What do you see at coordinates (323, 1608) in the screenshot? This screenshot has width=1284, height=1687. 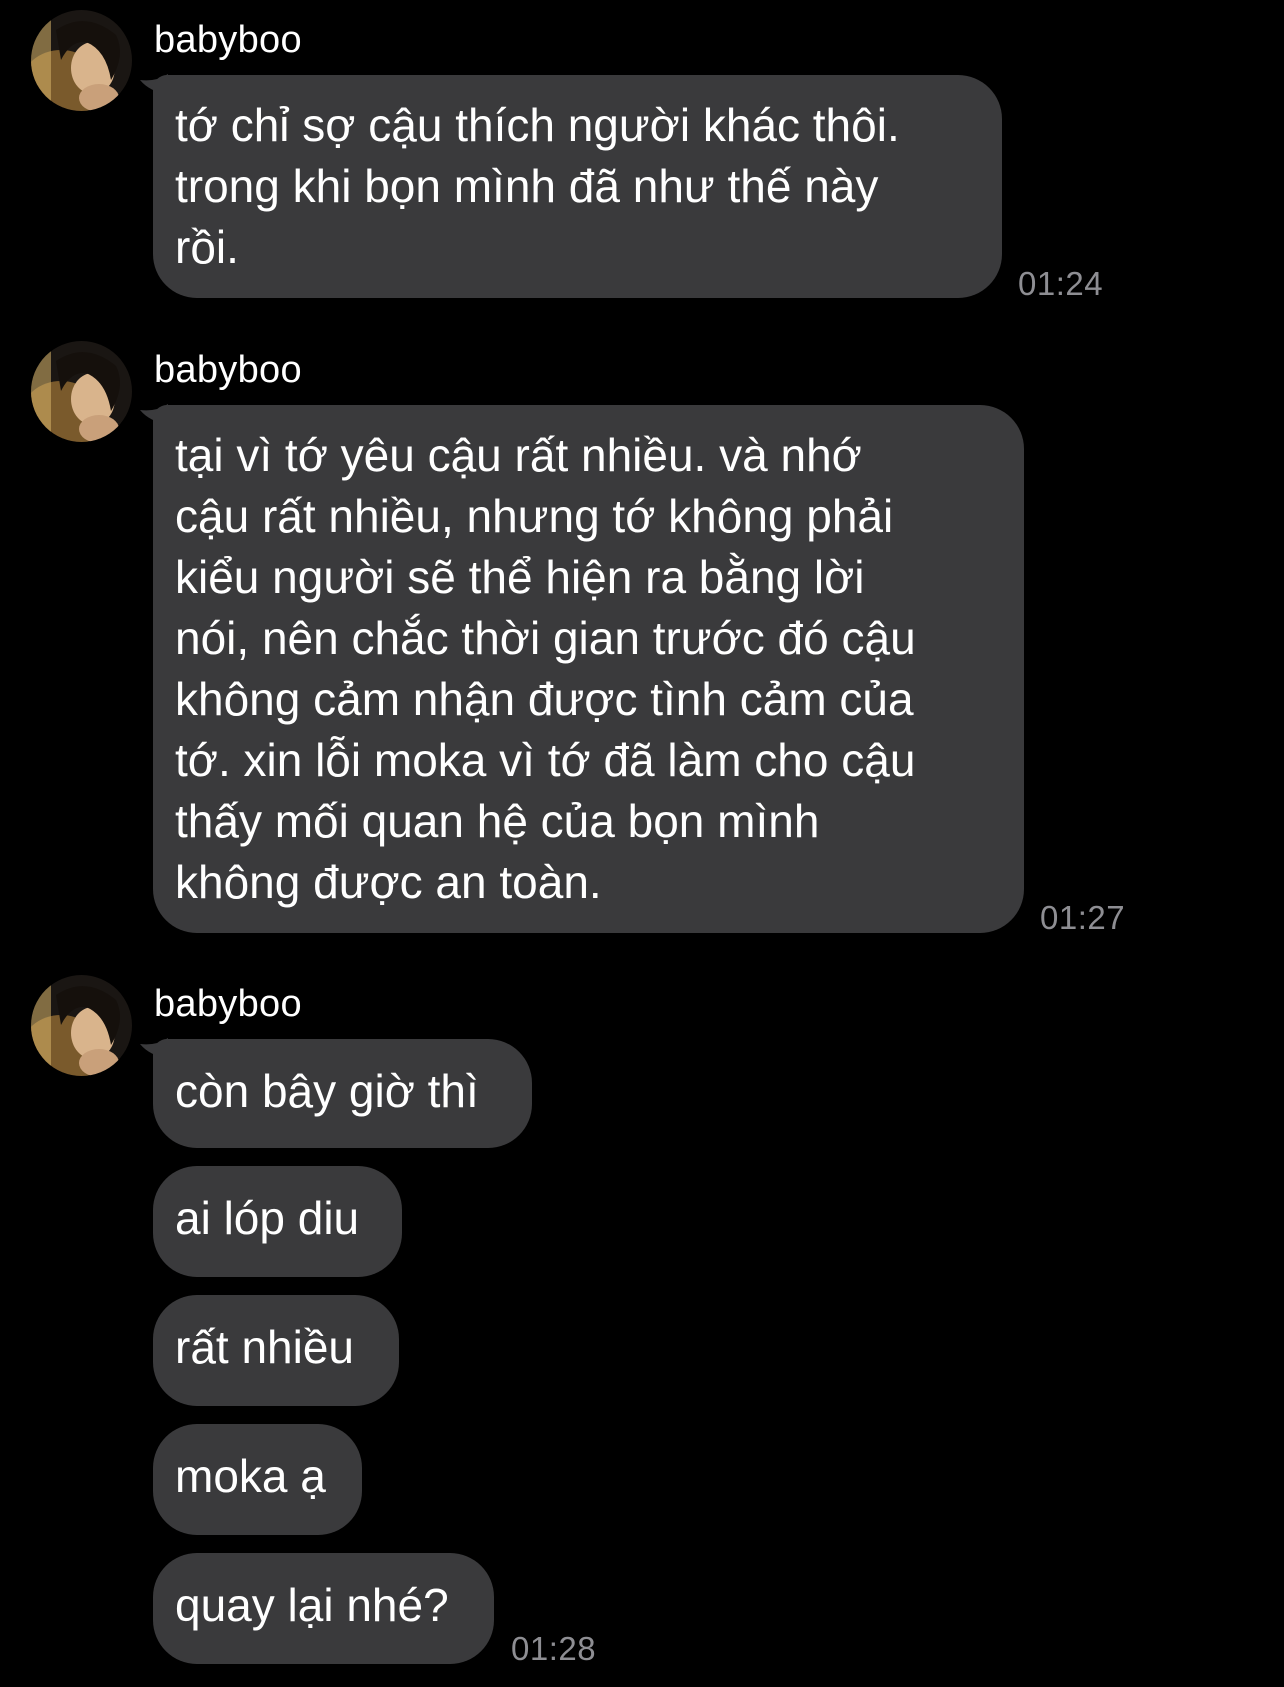 I see `message-bubble: quay lại nhé?` at bounding box center [323, 1608].